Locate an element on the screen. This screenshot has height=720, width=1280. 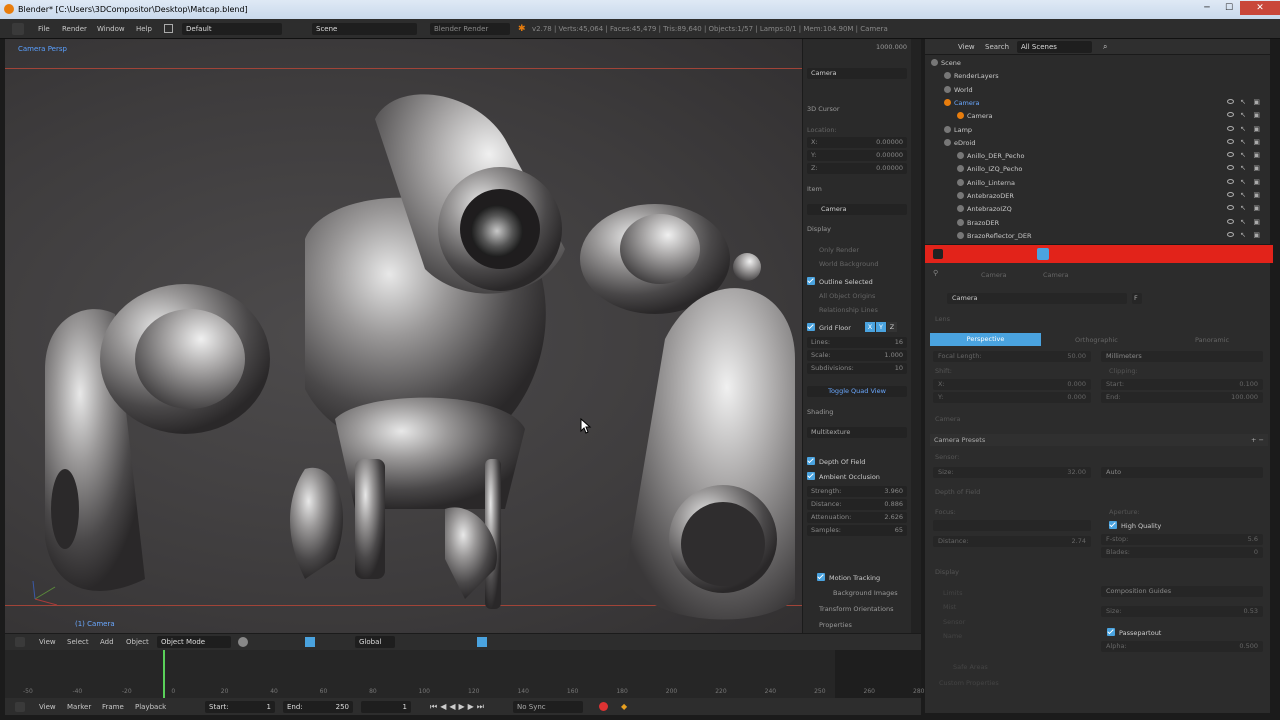
focal-length-value: 50.00 is located at coordinates (1076, 356).